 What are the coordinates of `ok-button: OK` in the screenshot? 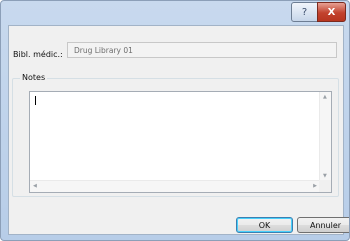 It's located at (264, 225).